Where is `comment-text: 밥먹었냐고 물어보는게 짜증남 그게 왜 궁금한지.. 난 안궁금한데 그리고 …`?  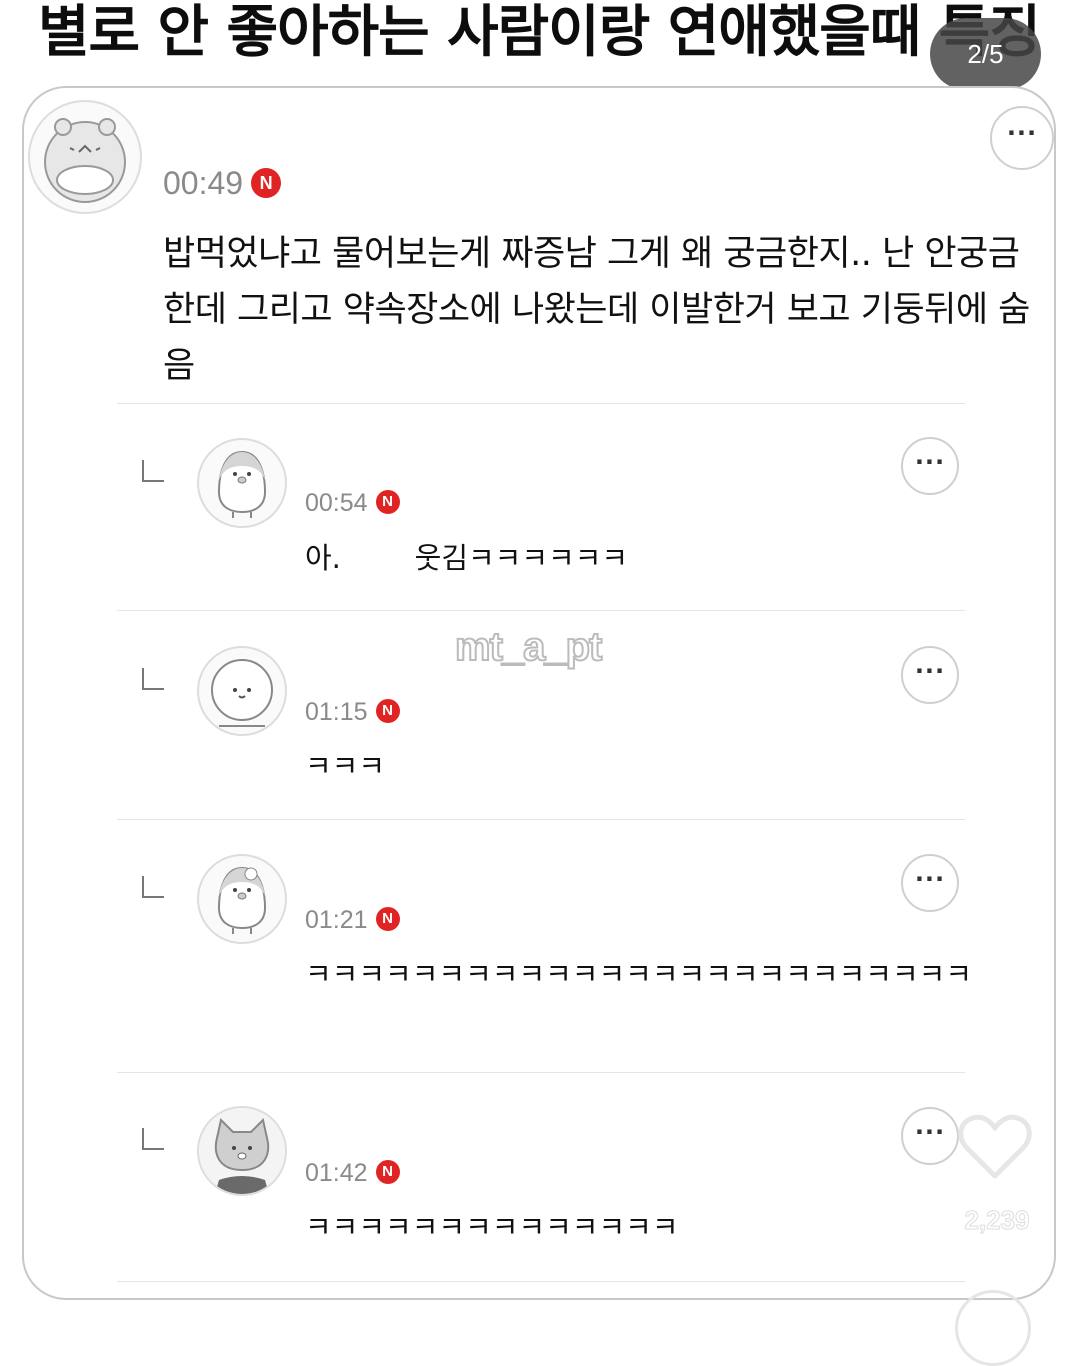 comment-text: 밥먹었냐고 물어보는게 짜증남 그게 왜 궁금한지.. 난 안궁금한데 그리고 … is located at coordinates (596, 310).